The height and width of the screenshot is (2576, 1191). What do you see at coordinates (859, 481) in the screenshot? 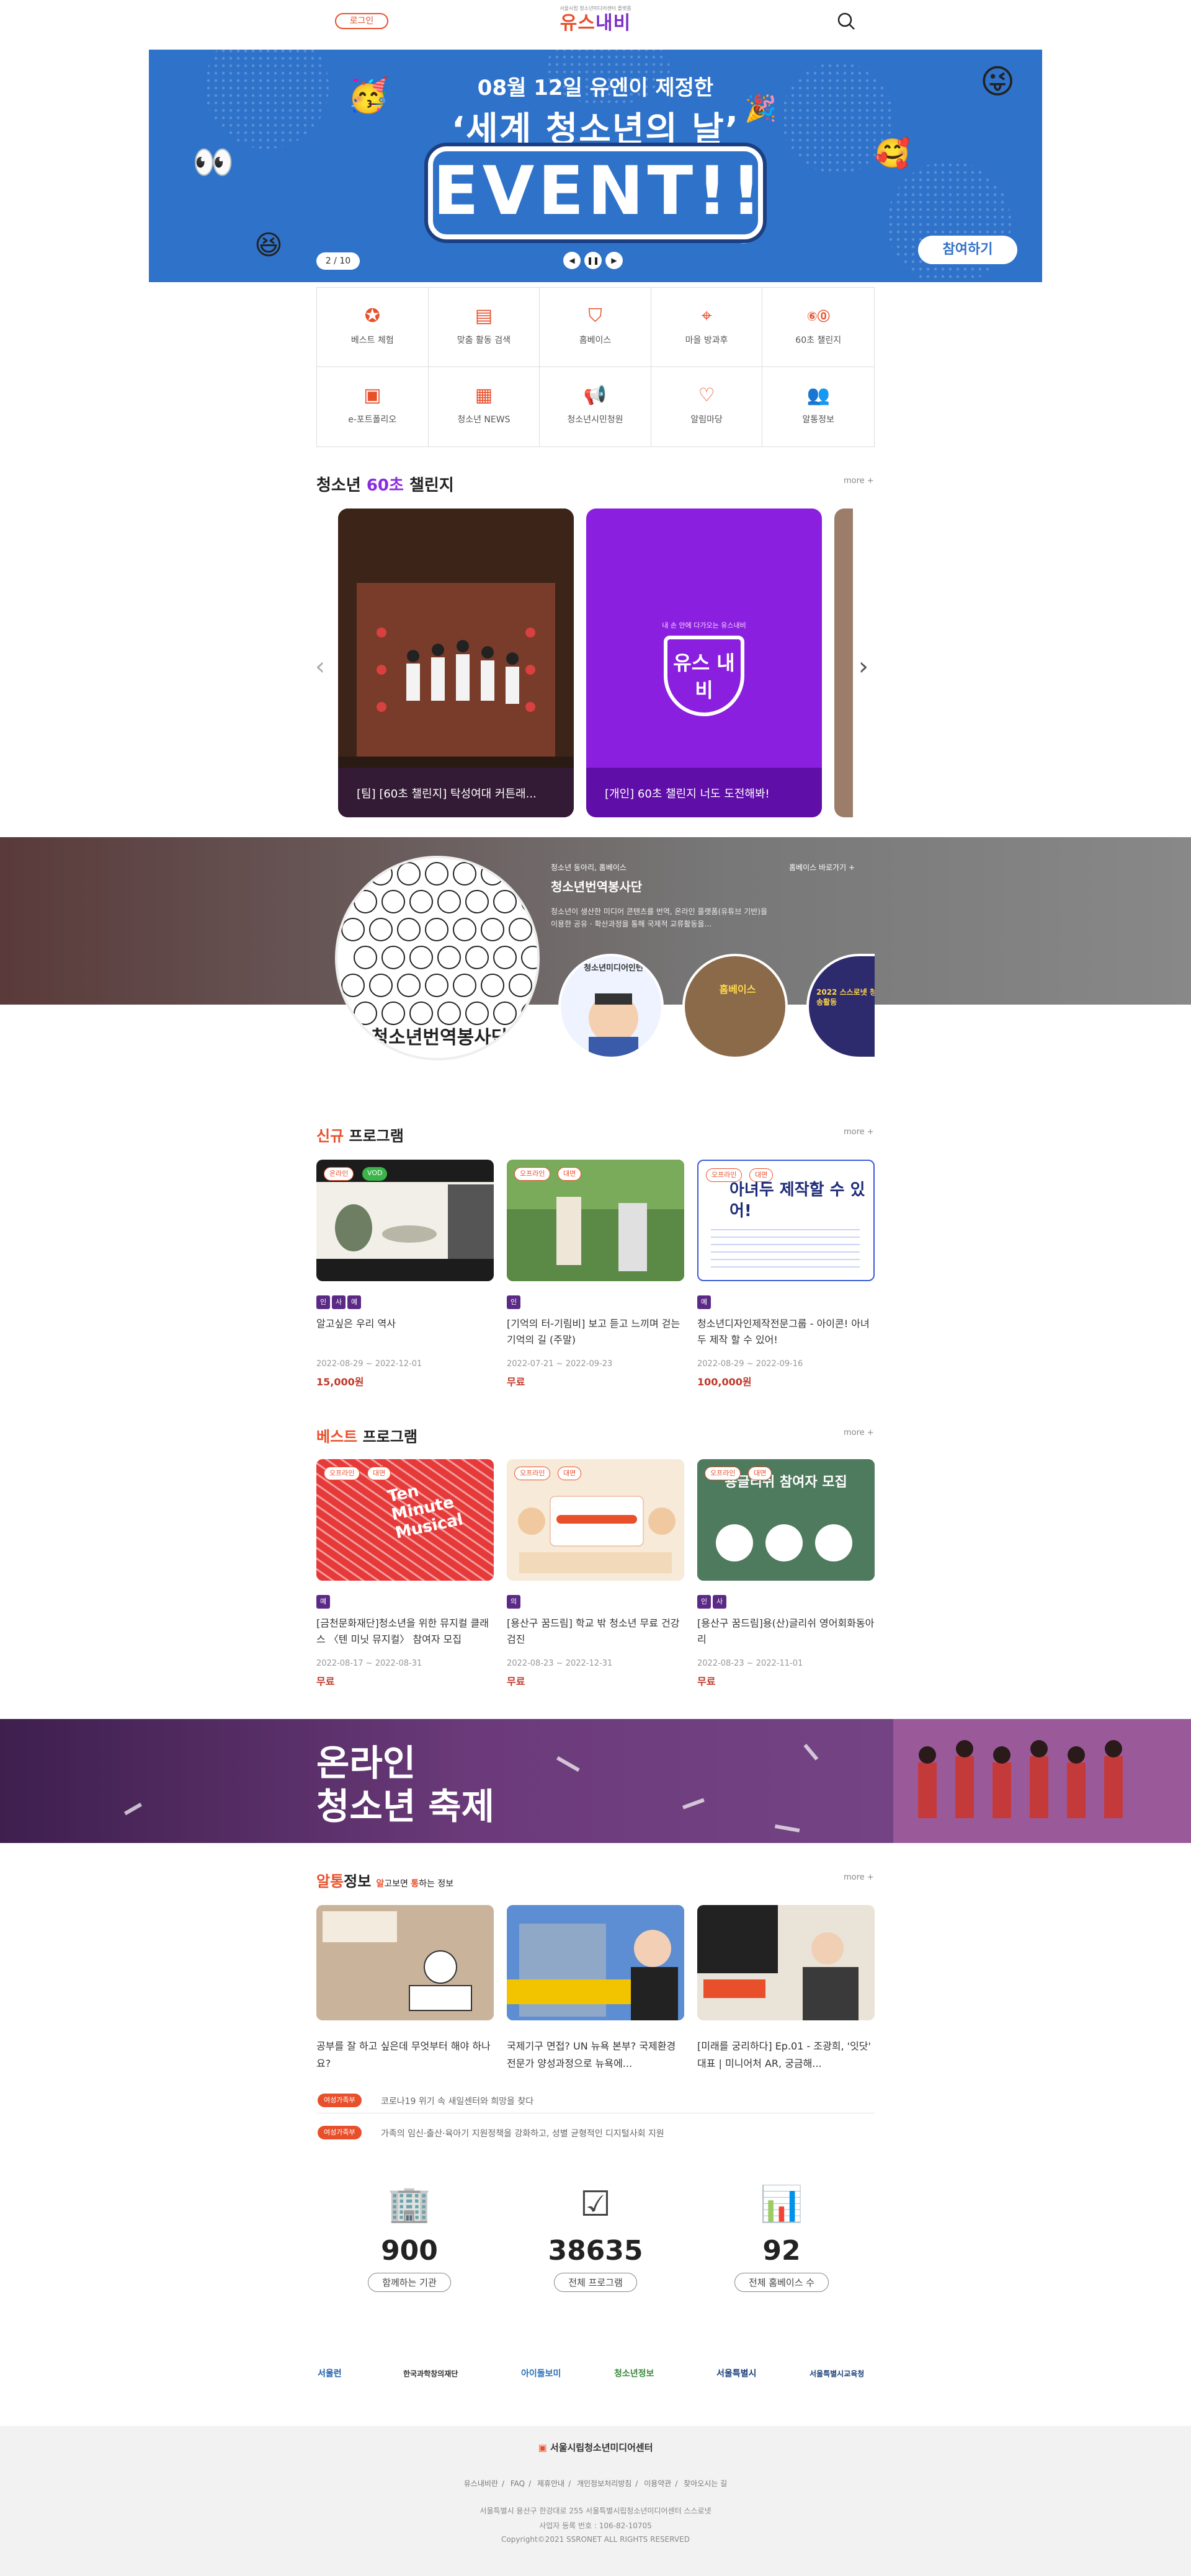
I see `challenge-more-link: more +` at bounding box center [859, 481].